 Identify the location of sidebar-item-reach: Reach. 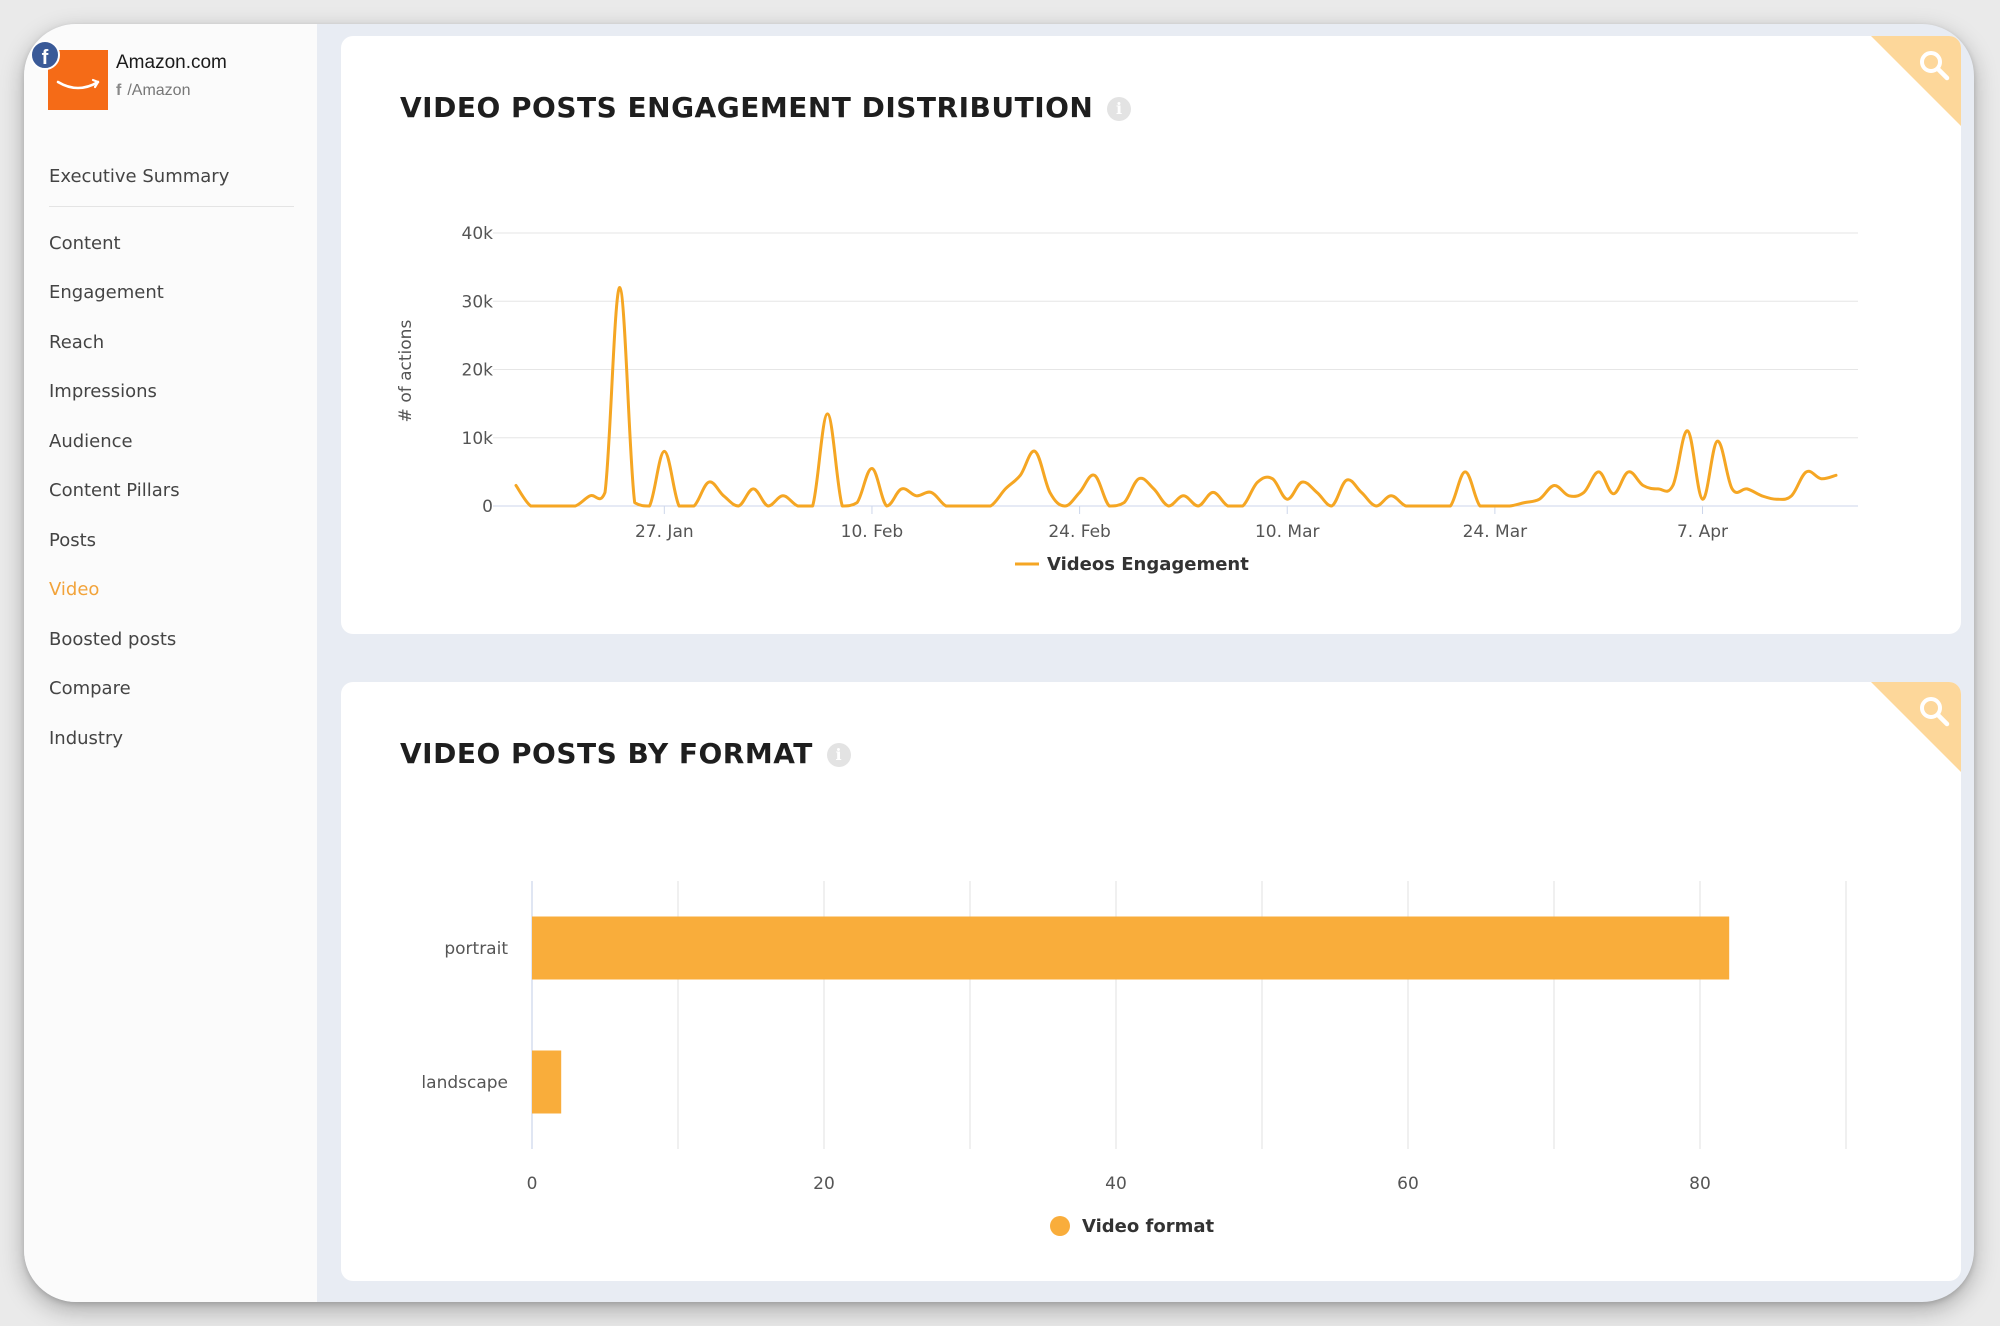
(171, 343).